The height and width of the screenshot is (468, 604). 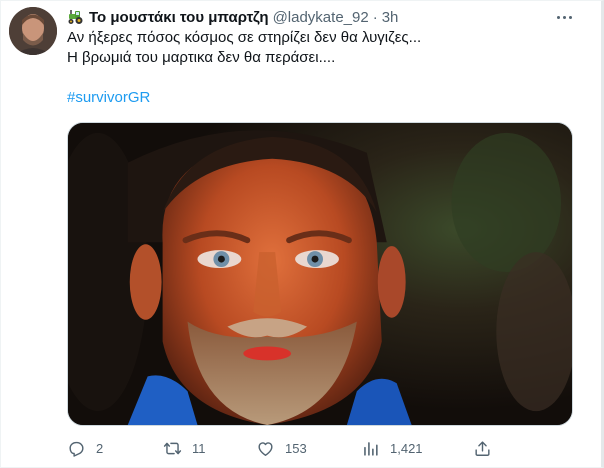 I want to click on tweet-actions: 2 11 153 1,421, so click(x=297, y=448).